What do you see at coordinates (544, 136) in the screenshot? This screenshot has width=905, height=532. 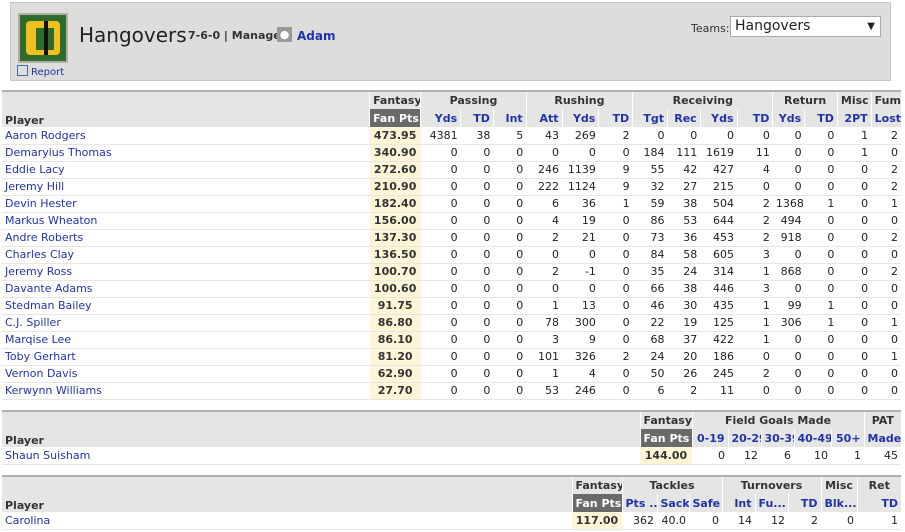 I see `stat-cell: 43` at bounding box center [544, 136].